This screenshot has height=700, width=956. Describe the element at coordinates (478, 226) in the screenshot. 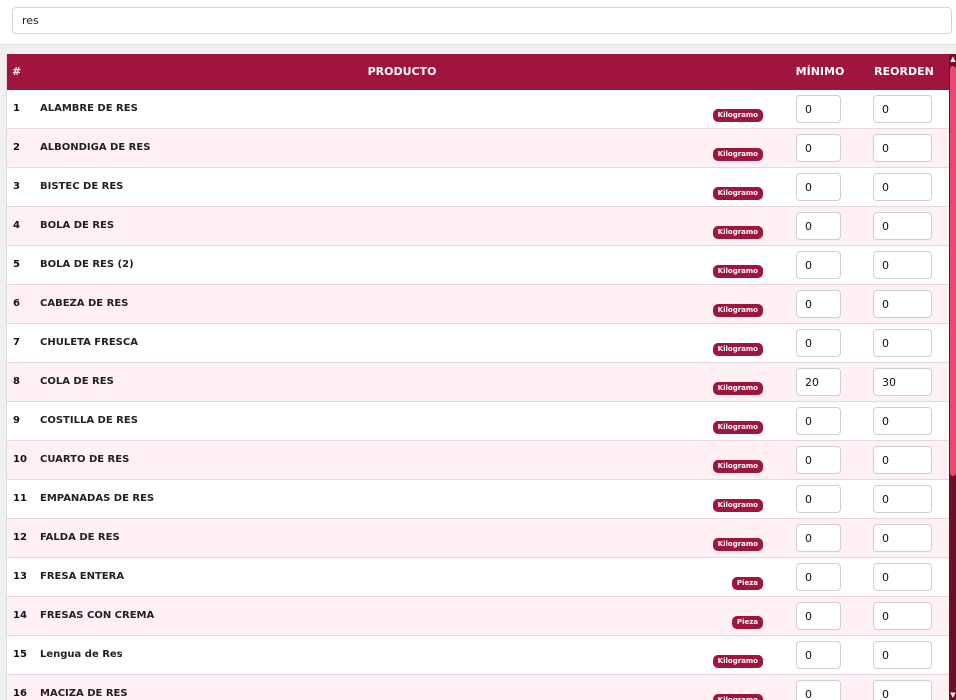

I see `table-row: 4 BOLA DE RES Kilogramo` at that location.